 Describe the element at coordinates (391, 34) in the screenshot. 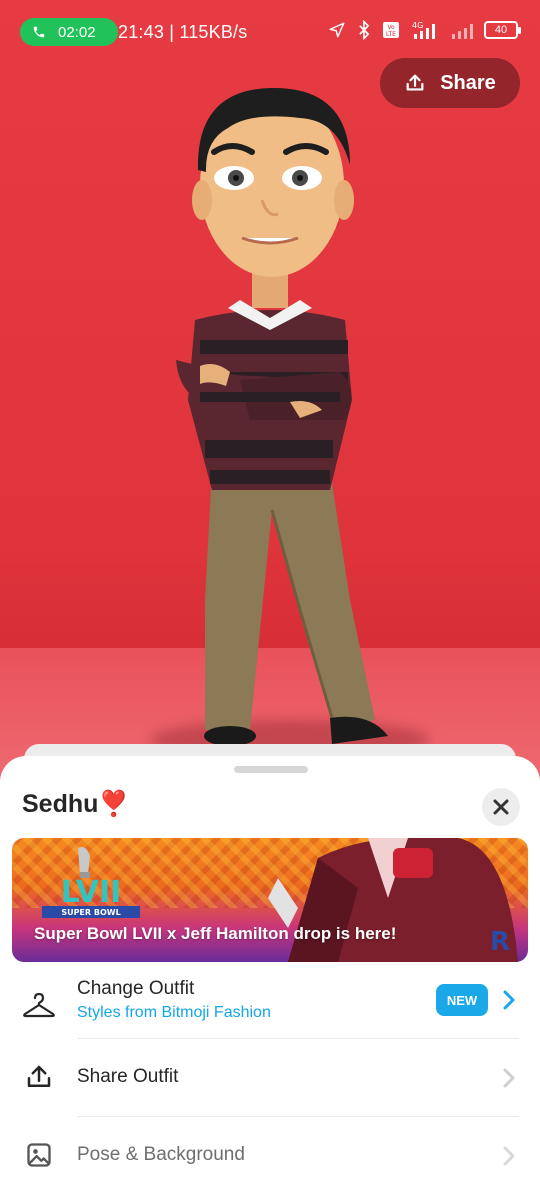

I see `svg-text: LTE` at that location.